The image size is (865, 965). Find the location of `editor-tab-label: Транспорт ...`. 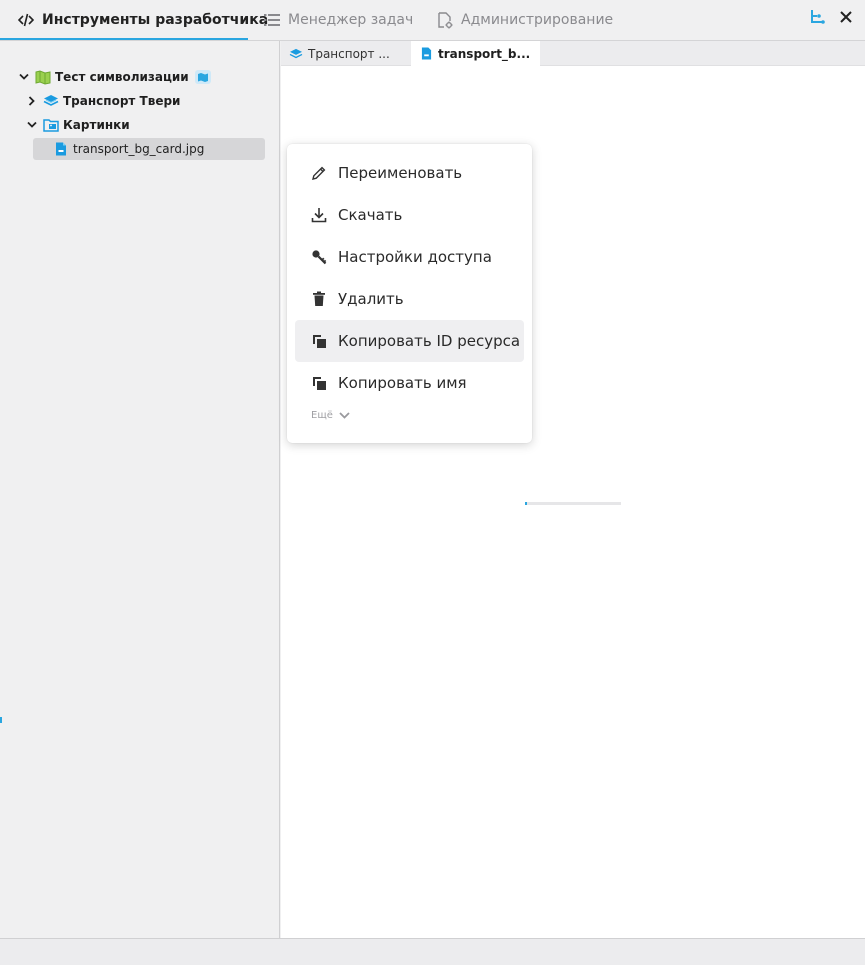

editor-tab-label: Транспорт ... is located at coordinates (349, 53).